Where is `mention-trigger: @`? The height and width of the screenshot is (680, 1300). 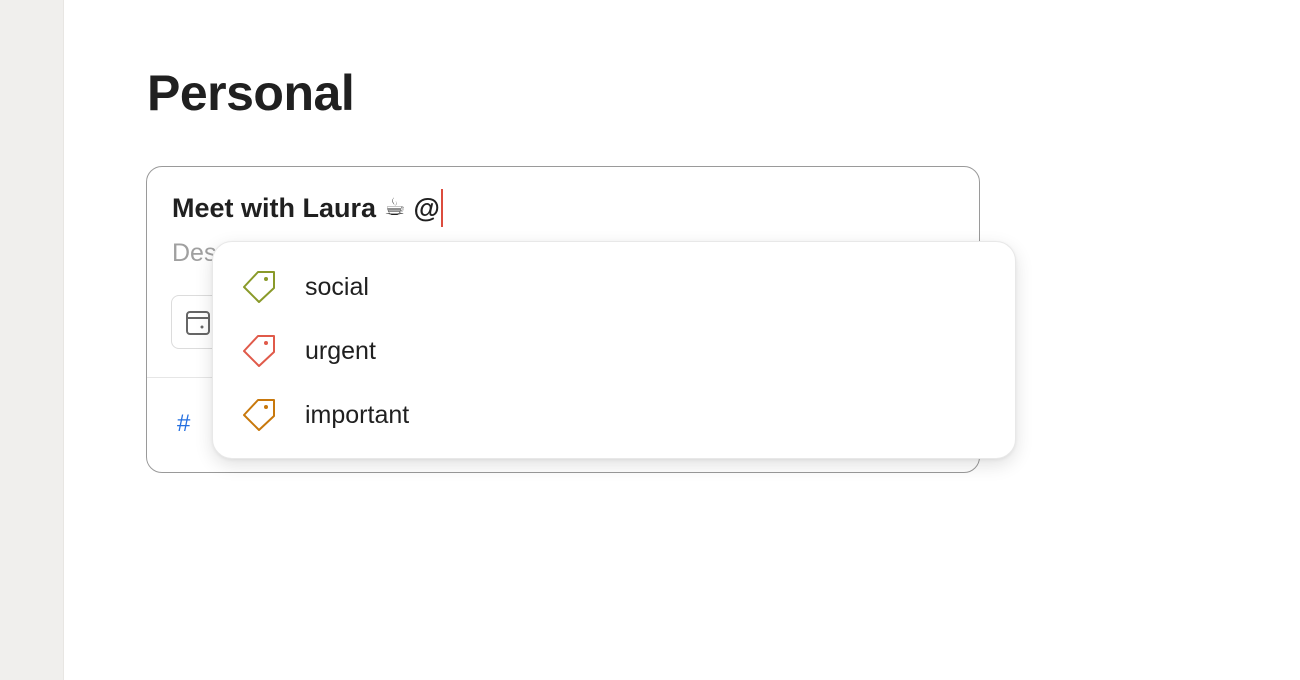 mention-trigger: @ is located at coordinates (426, 207).